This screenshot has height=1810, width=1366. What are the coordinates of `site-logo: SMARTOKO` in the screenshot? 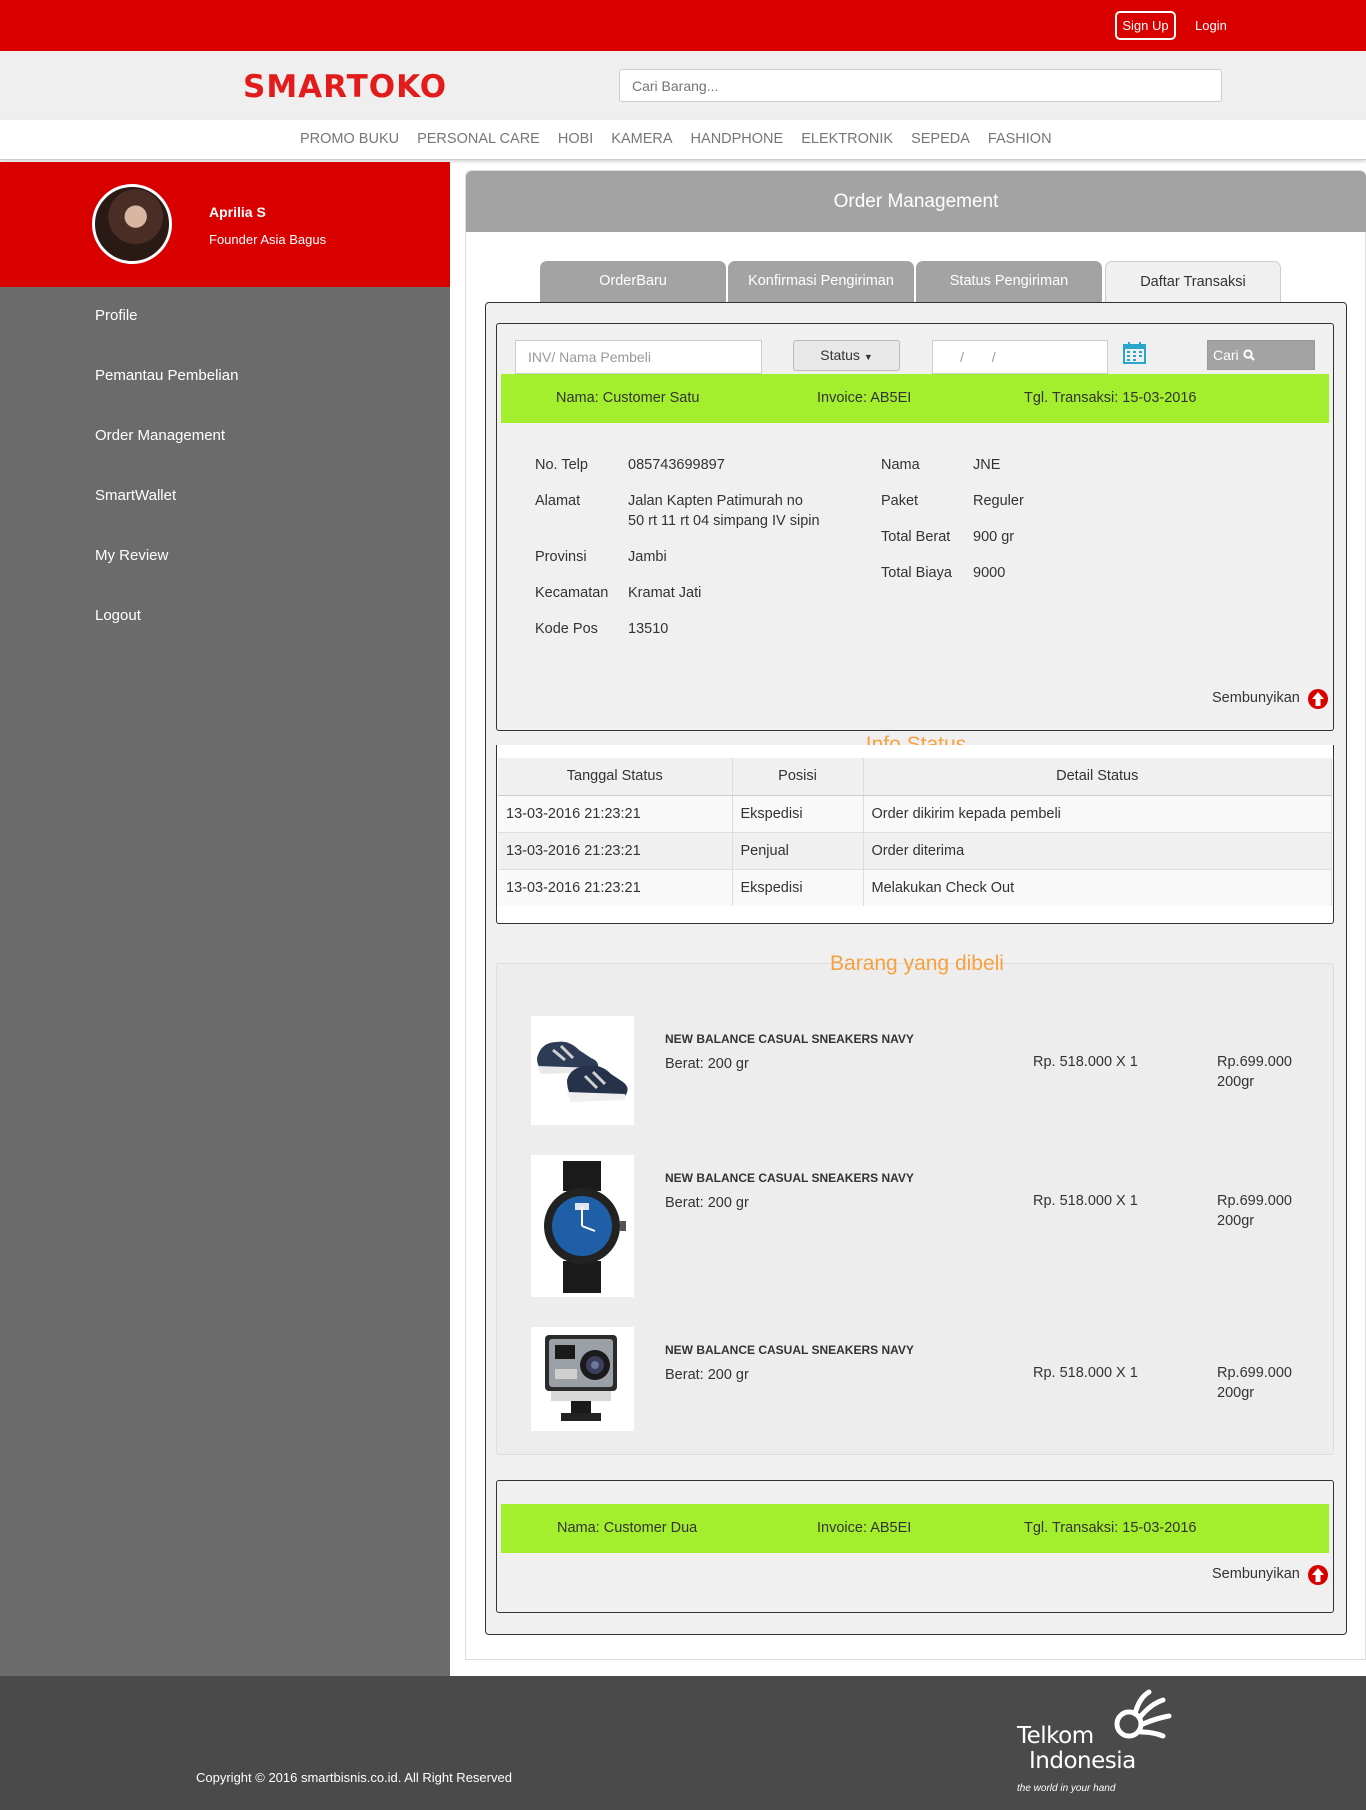 It's located at (345, 87).